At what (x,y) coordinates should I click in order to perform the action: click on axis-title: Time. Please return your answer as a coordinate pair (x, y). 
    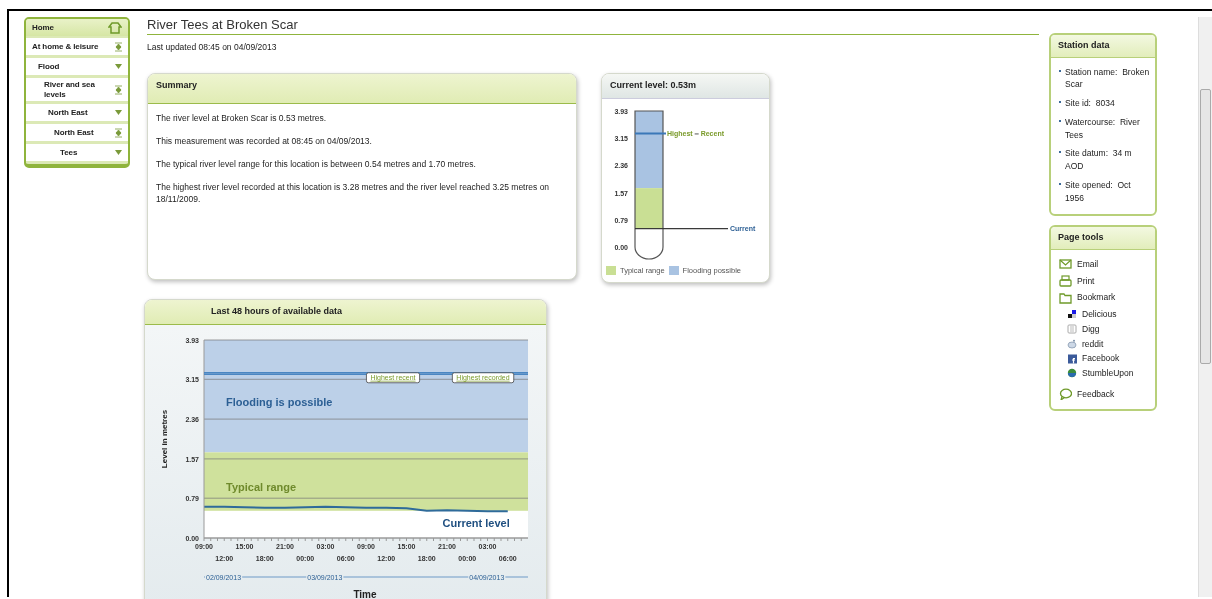
    Looking at the image, I should click on (365, 593).